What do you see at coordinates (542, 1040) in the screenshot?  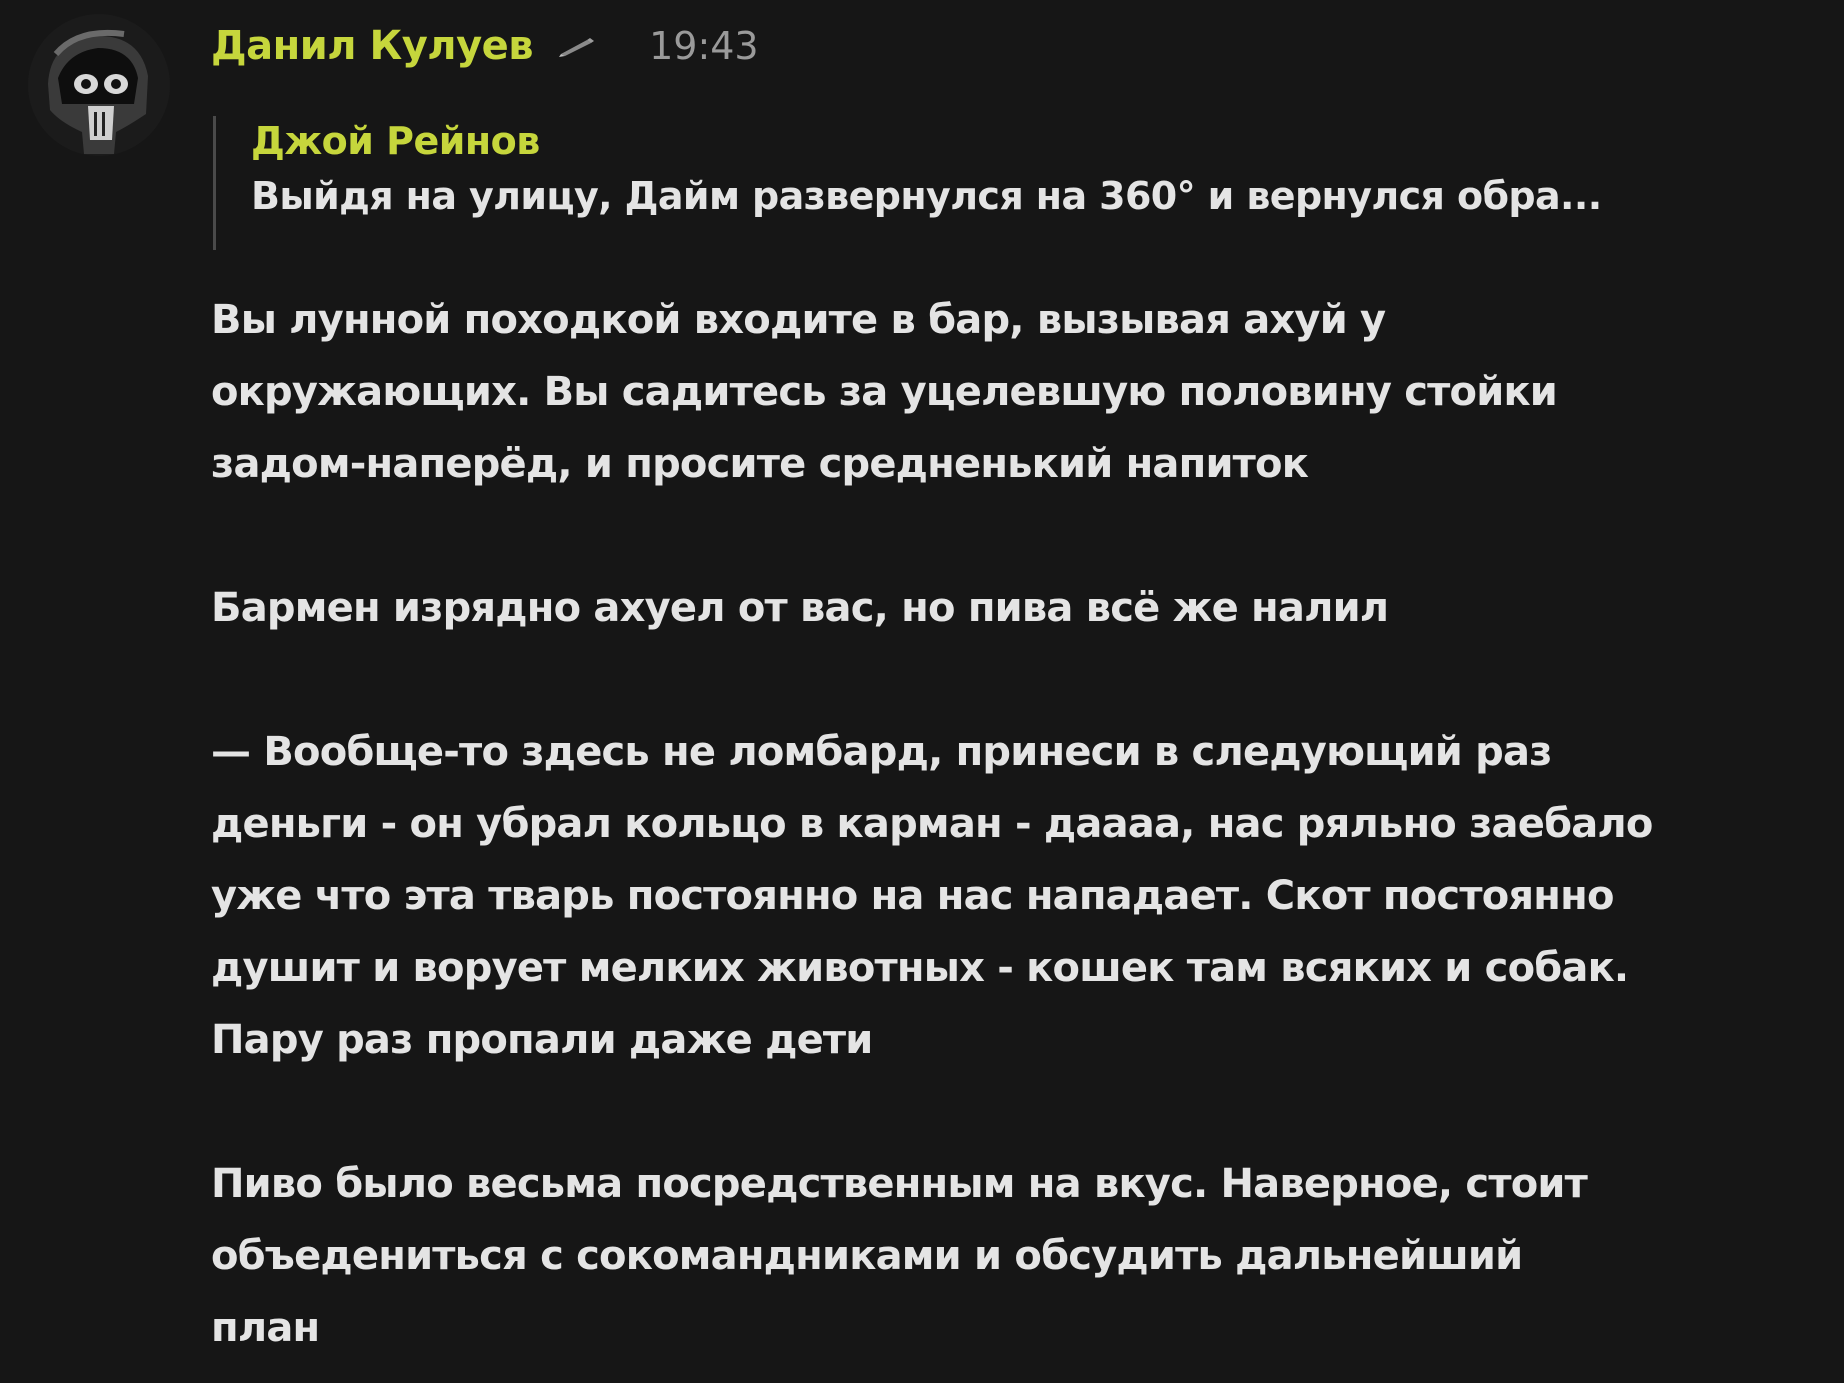 I see `message-line: Пару раз пропали даже дети` at bounding box center [542, 1040].